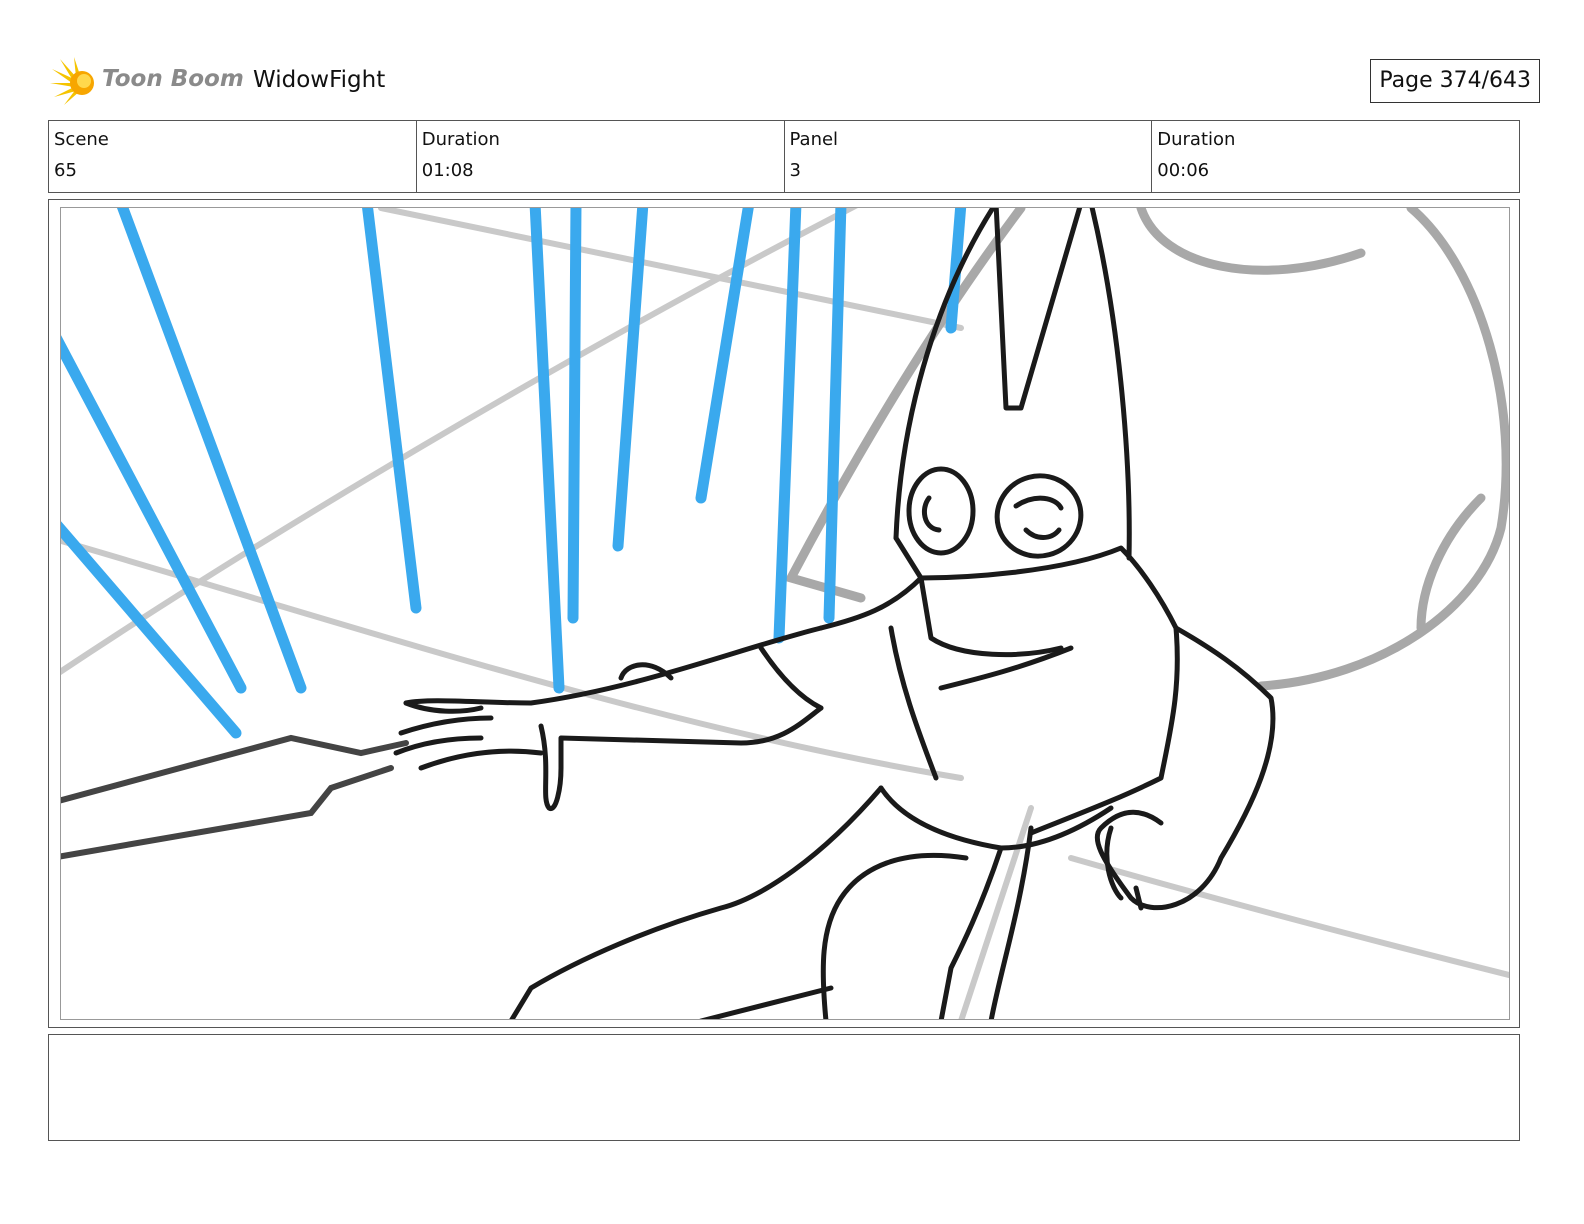 The image size is (1584, 1224). Describe the element at coordinates (1455, 81) in the screenshot. I see `page-indicator: Page 374/643` at that location.